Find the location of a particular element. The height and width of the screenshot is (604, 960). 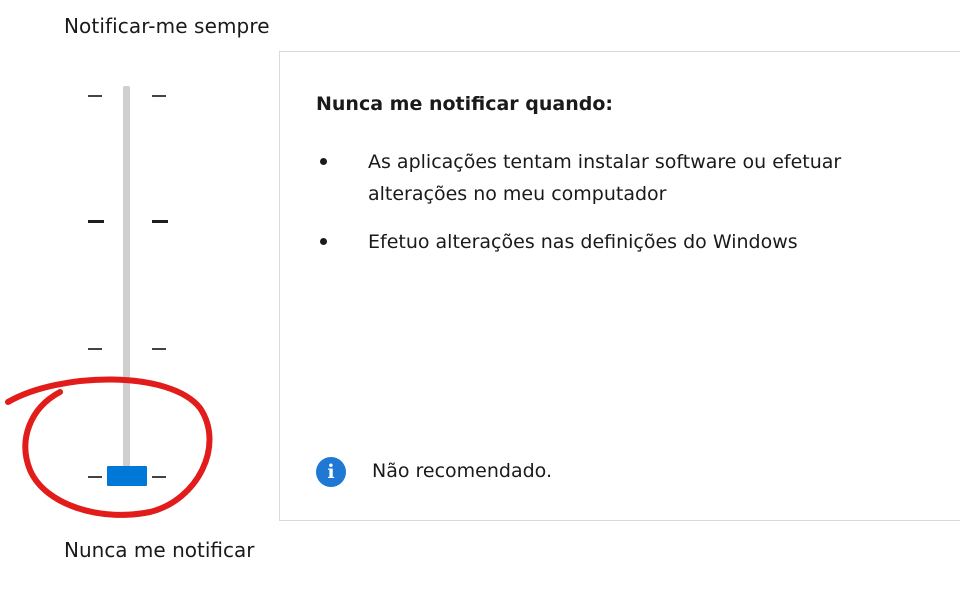

bottom-label-never-notify: Nunca me notificar is located at coordinates (159, 550).